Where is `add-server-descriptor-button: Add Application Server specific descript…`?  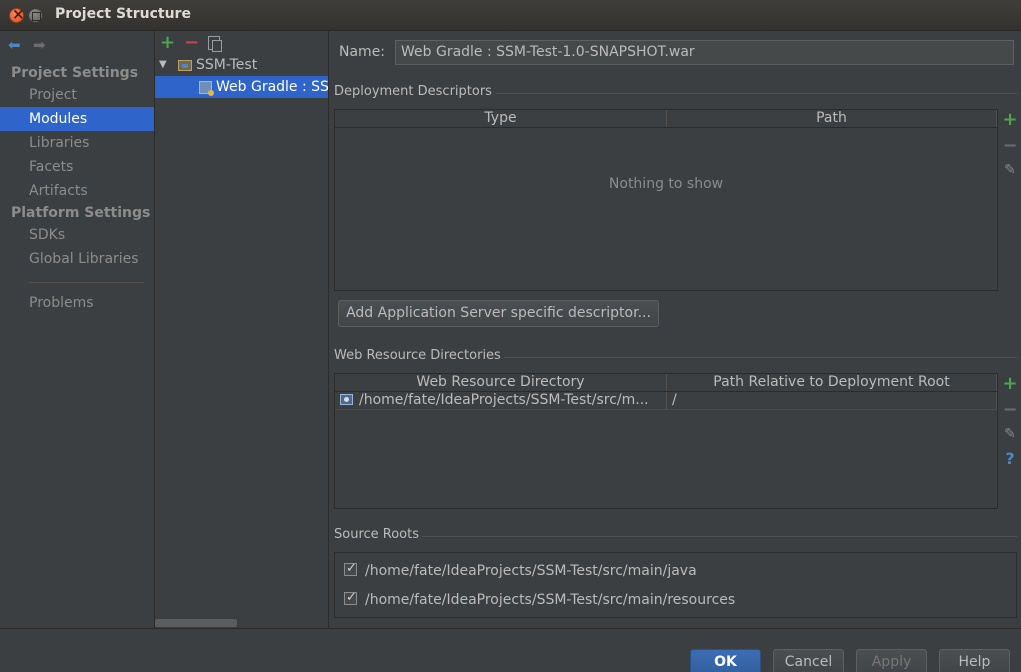
add-server-descriptor-button: Add Application Server specific descript… is located at coordinates (498, 313).